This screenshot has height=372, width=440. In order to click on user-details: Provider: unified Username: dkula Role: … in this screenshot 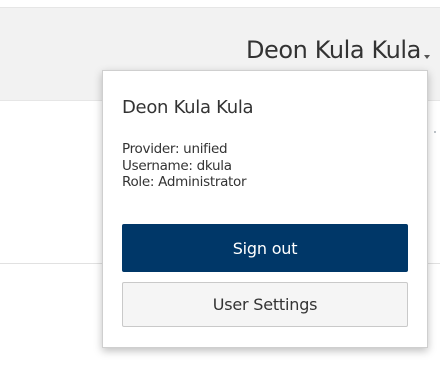, I will do `click(184, 166)`.